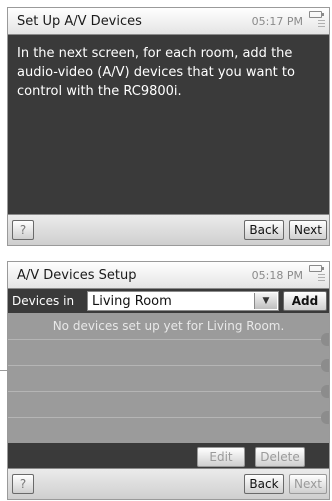 This screenshot has width=332, height=501. Describe the element at coordinates (277, 21) in the screenshot. I see `clock: 05:17 PM` at that location.